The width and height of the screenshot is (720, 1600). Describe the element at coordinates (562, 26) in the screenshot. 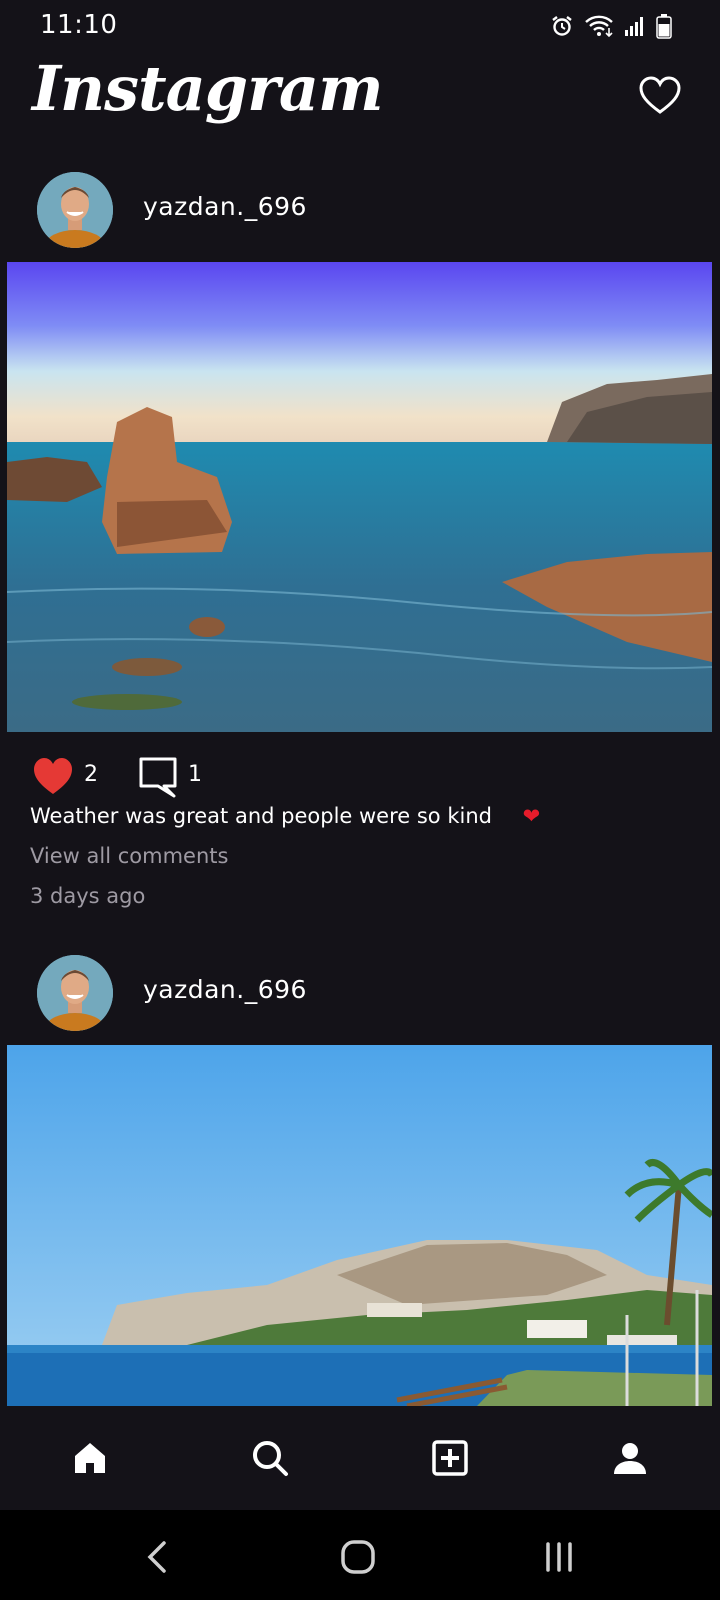

I see `alarm-icon` at that location.